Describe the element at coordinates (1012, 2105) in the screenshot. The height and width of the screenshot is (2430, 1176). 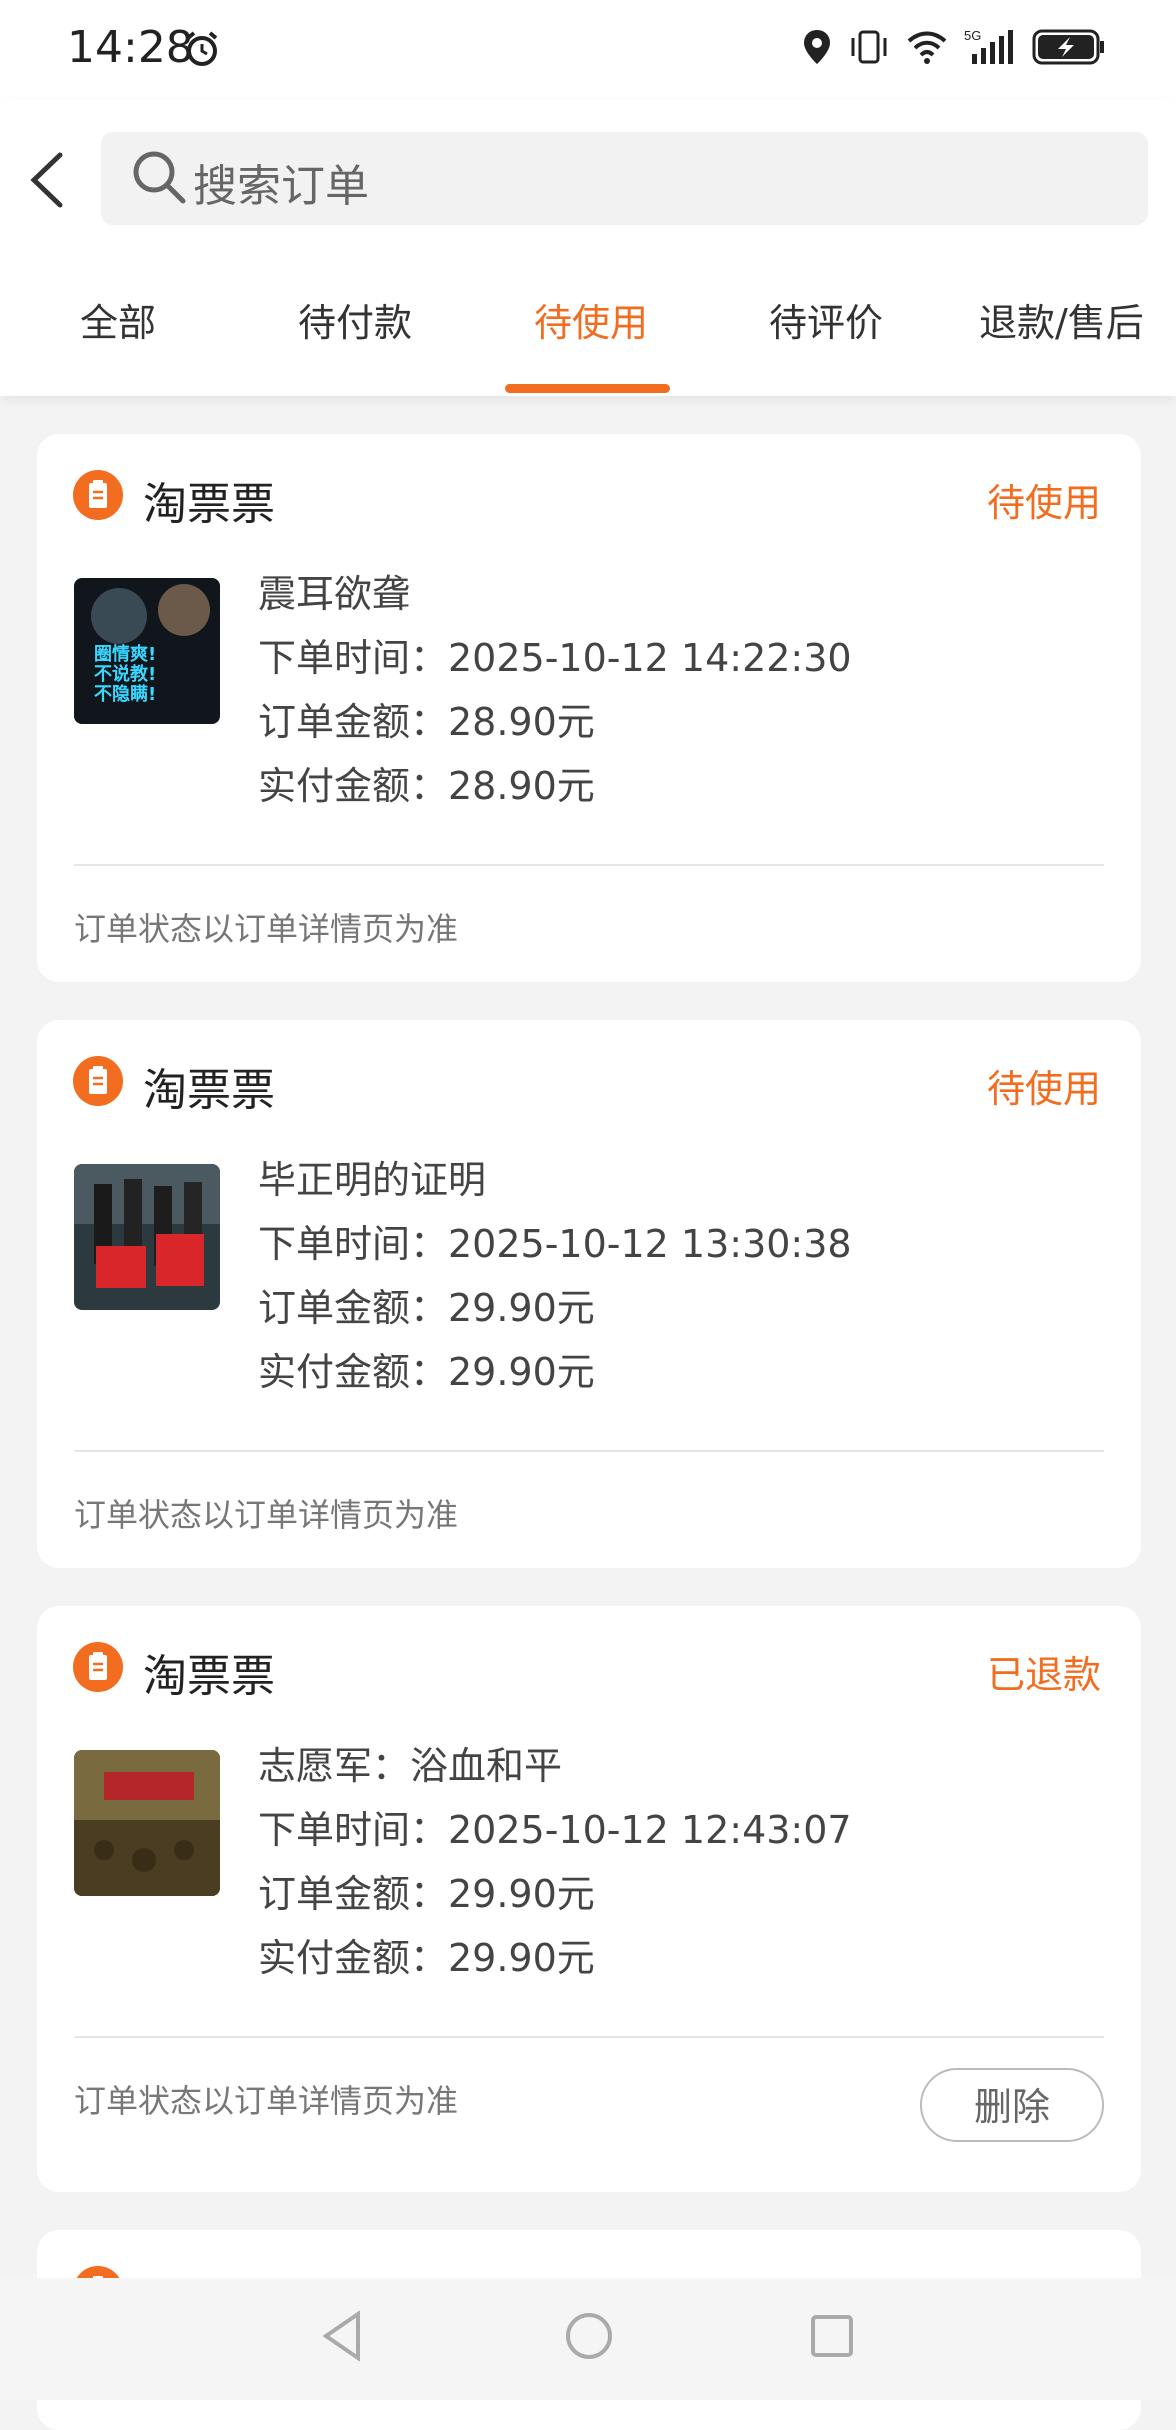
I see `delete-button: 删除` at that location.